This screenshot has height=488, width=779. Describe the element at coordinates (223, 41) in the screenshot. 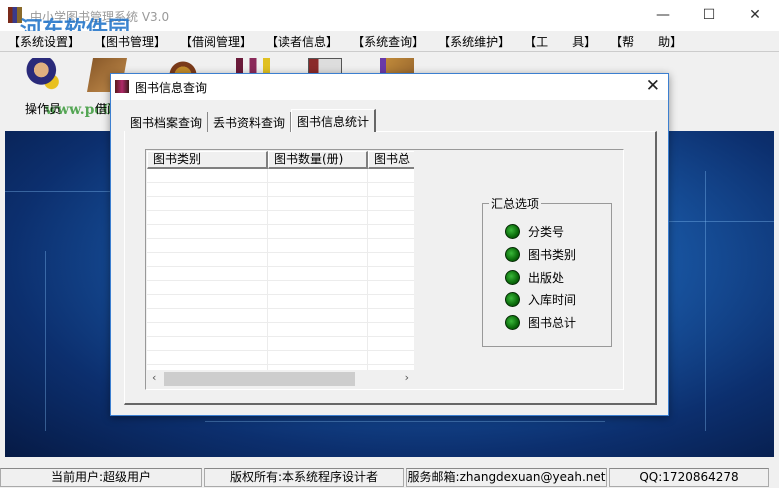

I see `menu-borrow-management: 【借阅管理】` at that location.